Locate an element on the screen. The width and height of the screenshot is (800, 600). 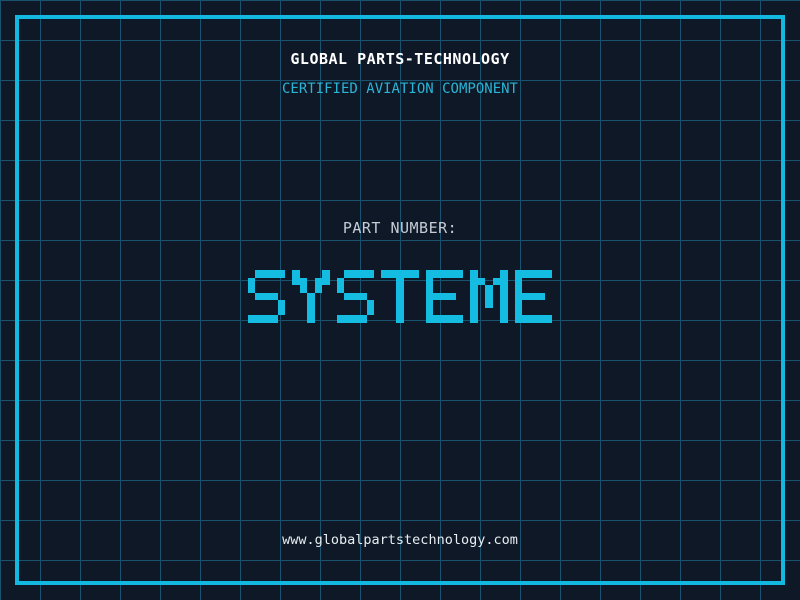
website-url: www.globalpartstechnology.com is located at coordinates (400, 540).